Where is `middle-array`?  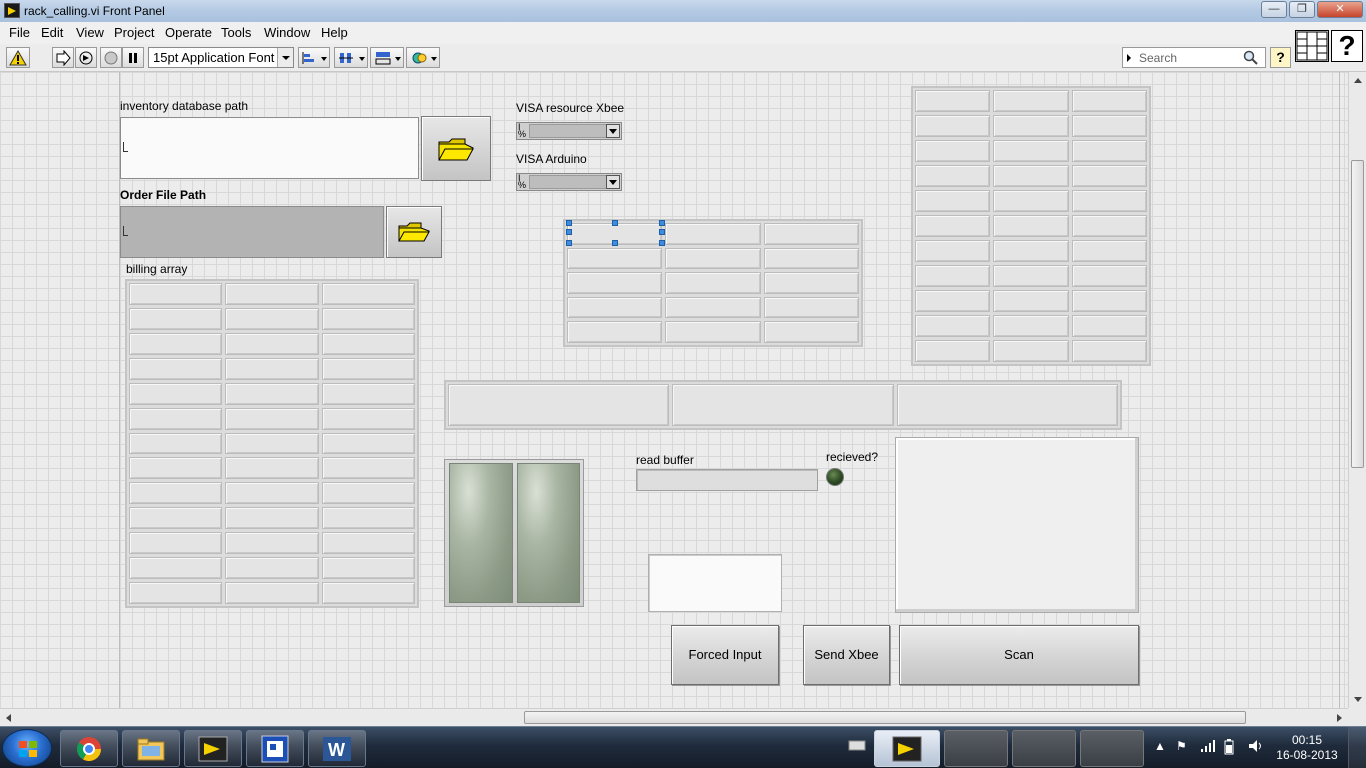
middle-array is located at coordinates (713, 283).